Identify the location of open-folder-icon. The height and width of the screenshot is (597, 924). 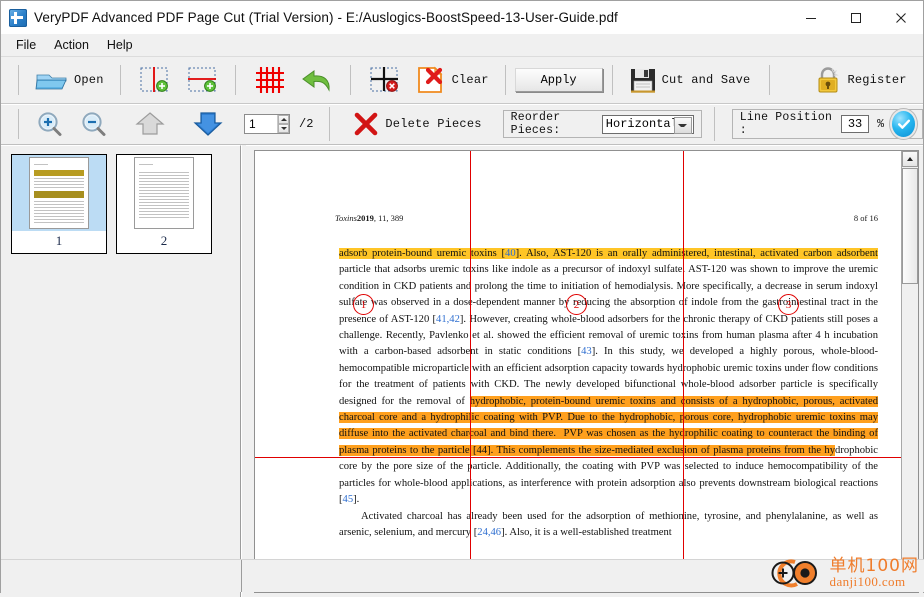
(51, 82).